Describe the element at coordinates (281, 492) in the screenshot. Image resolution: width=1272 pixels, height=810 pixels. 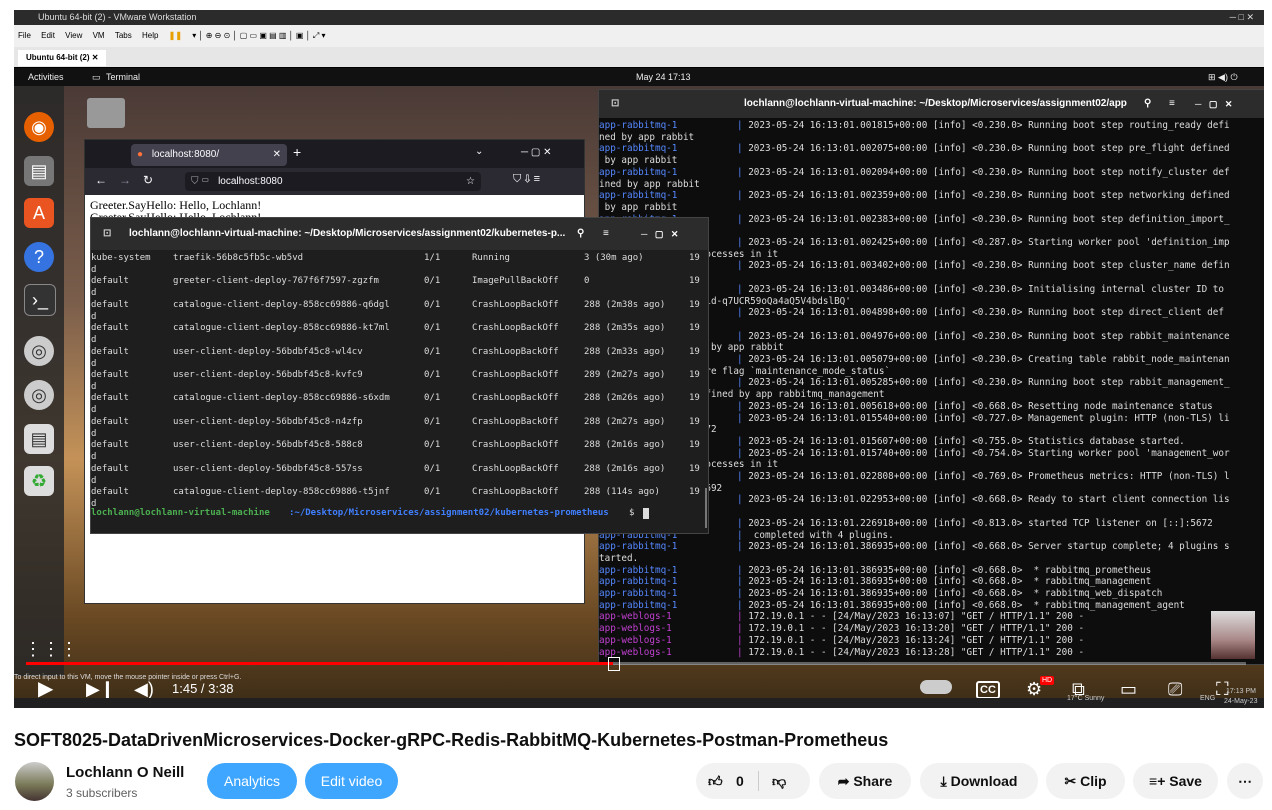
I see `pod-name: catalogue-client-deploy-858cc69886-t5jnf` at that location.